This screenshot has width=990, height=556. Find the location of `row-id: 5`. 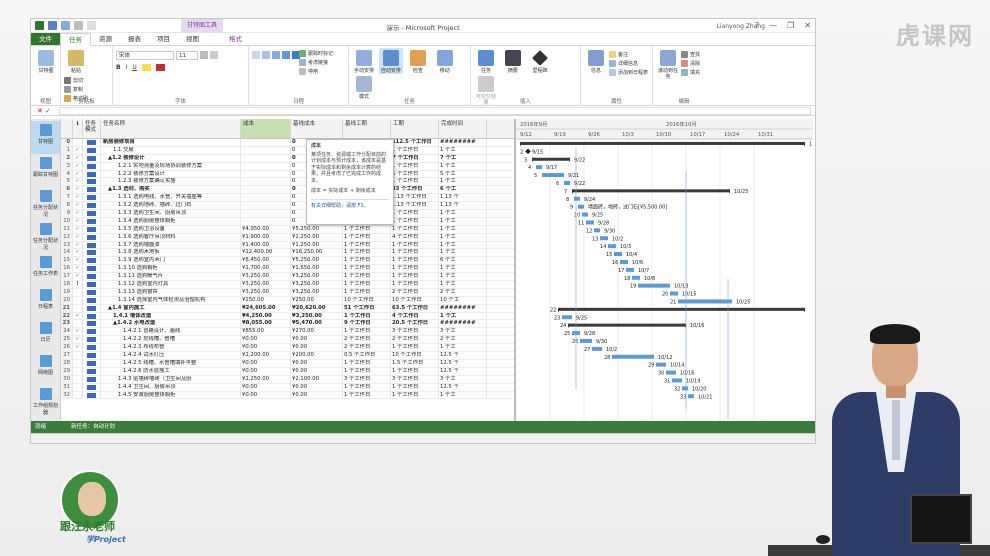

row-id: 5 is located at coordinates (67, 182).